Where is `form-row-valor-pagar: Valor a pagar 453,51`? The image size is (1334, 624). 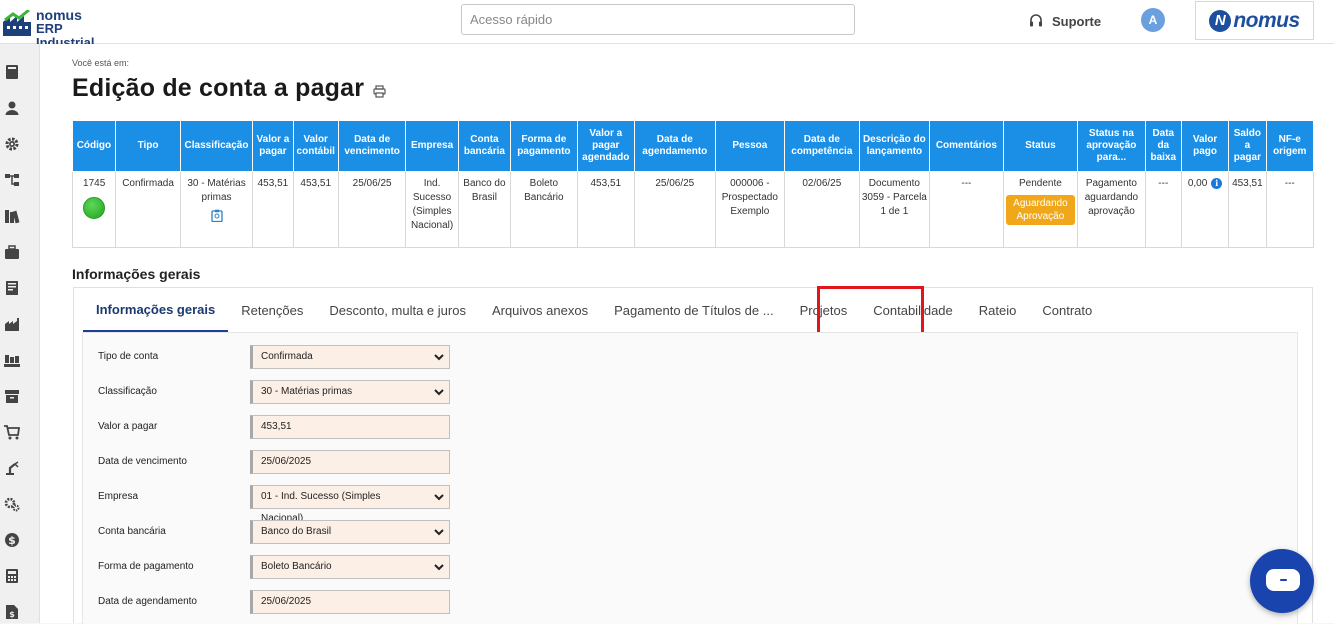
form-row-valor-pagar: Valor a pagar 453,51 is located at coordinates (283, 427).